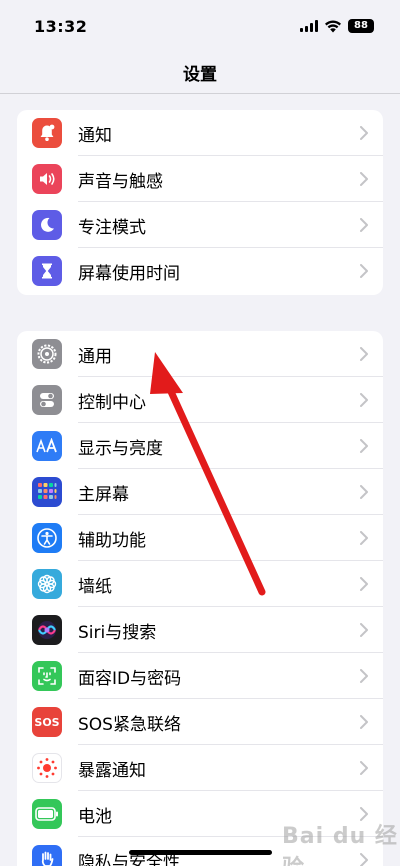  Describe the element at coordinates (47, 179) in the screenshot. I see `speaker-icon` at that location.